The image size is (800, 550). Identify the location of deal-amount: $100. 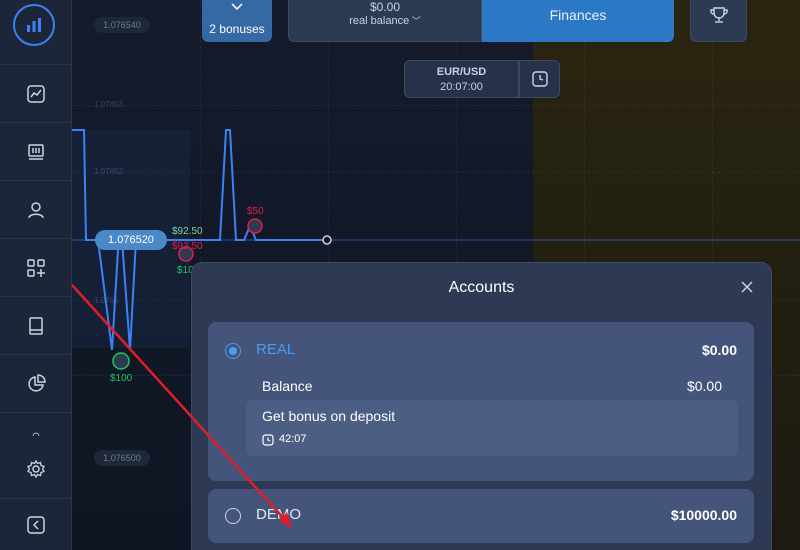
(121, 378).